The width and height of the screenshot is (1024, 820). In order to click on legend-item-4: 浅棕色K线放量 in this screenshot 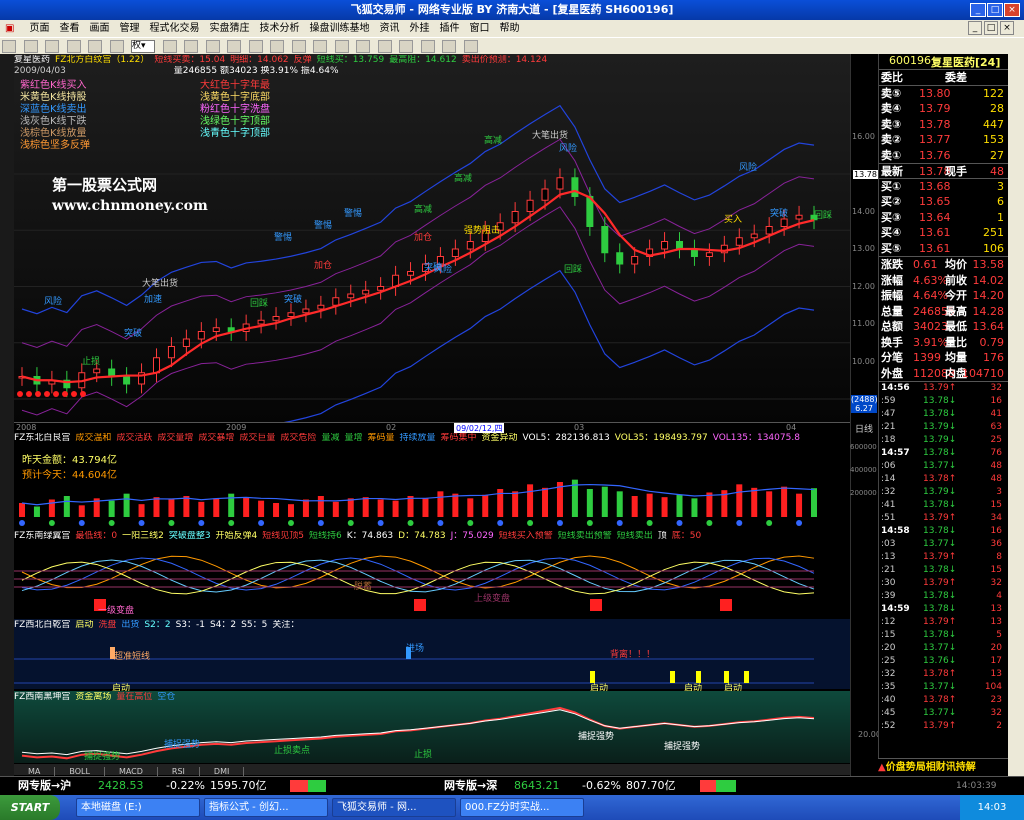, I will do `click(53, 133)`.